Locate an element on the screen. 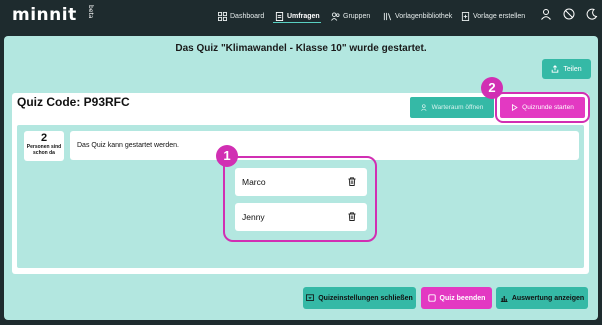  player-name: Marco is located at coordinates (254, 182).